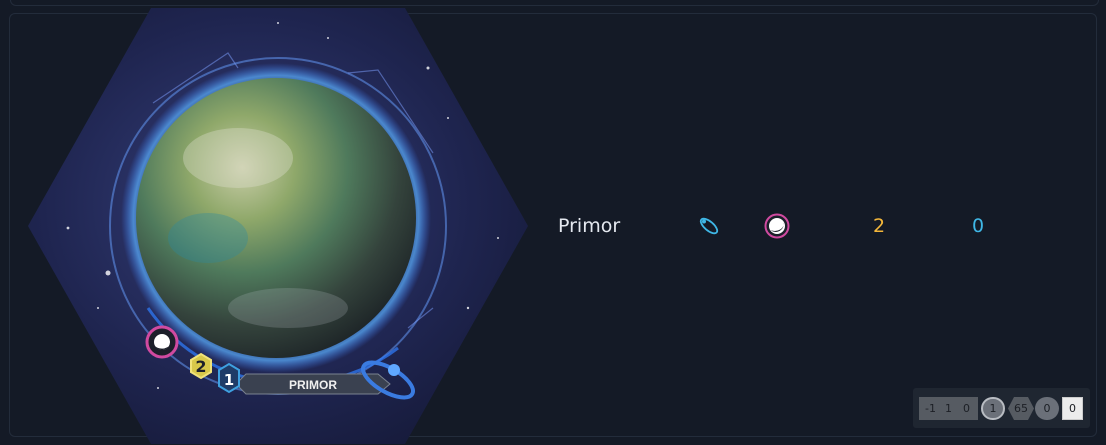 Image resolution: width=1106 pixels, height=445 pixels. I want to click on status-code: 0, so click(1072, 408).